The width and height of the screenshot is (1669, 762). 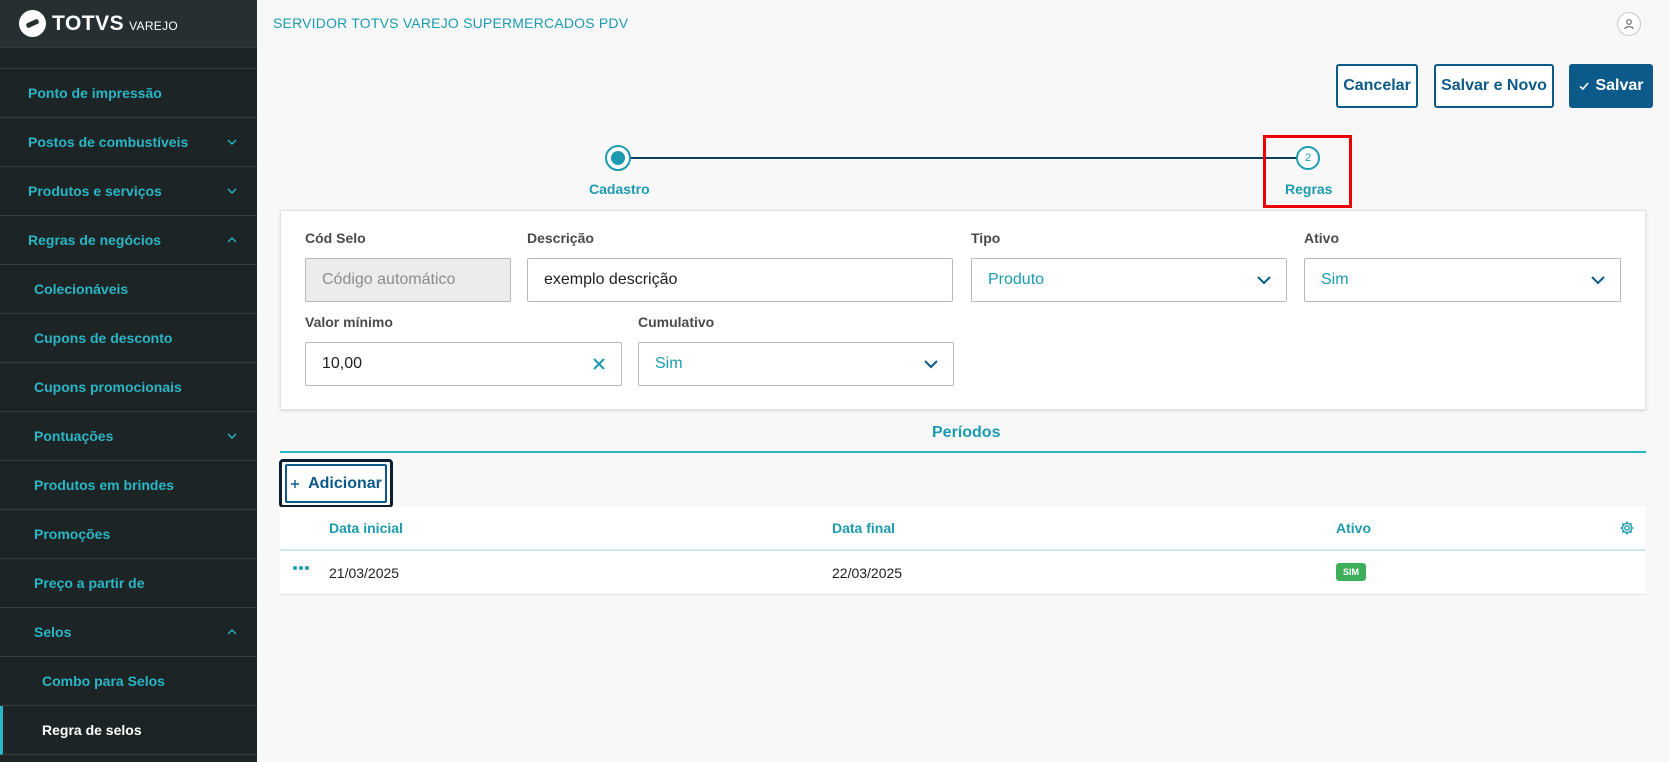 I want to click on step-cadastro-label: Cadastro, so click(x=619, y=189).